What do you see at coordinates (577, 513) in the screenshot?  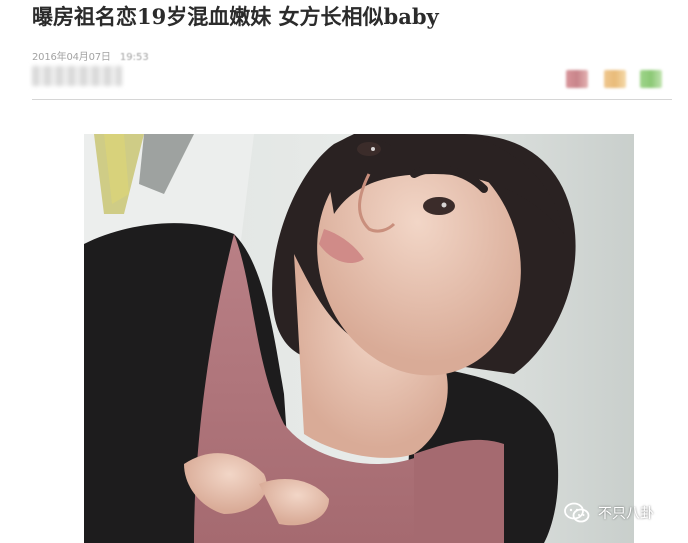 I see `wechat-icon` at bounding box center [577, 513].